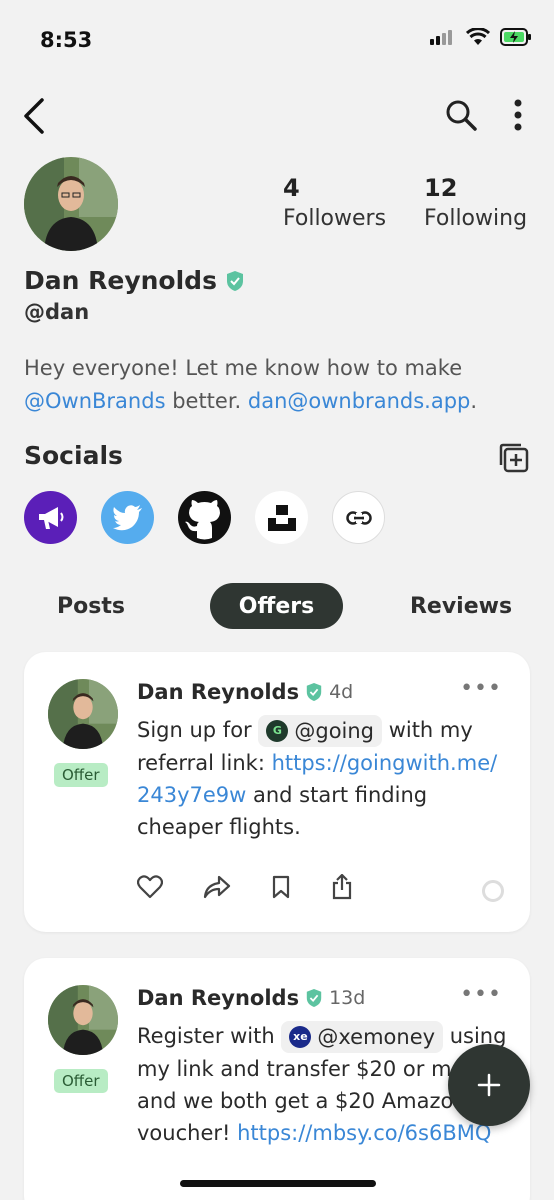 The width and height of the screenshot is (554, 1200). I want to click on battery-icon, so click(515, 37).